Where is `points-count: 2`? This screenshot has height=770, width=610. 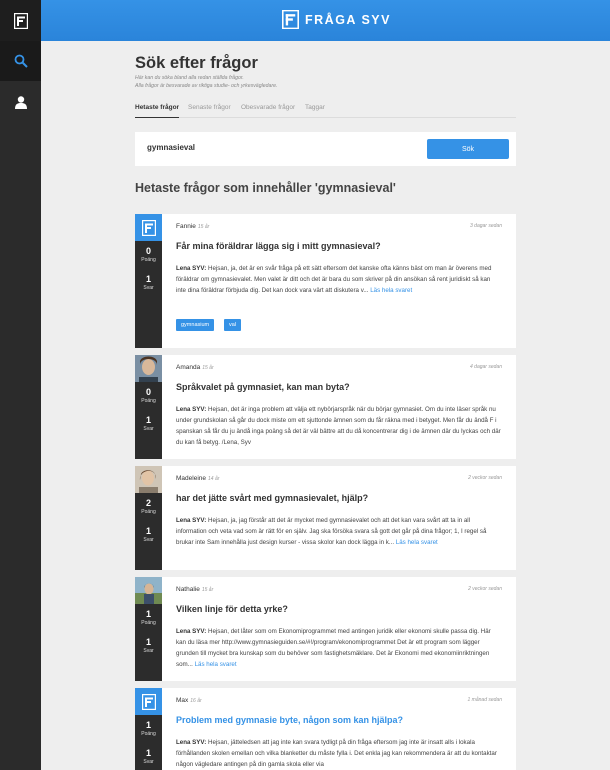 points-count: 2 is located at coordinates (148, 503).